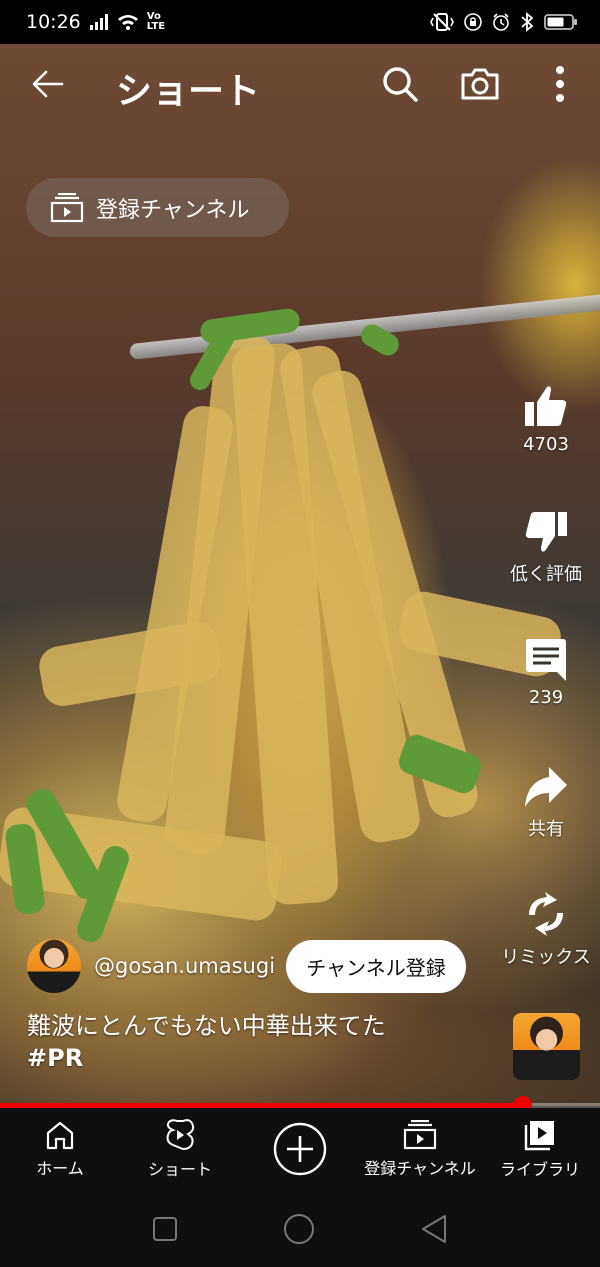  Describe the element at coordinates (165, 1229) in the screenshot. I see `recent-apps-icon` at that location.